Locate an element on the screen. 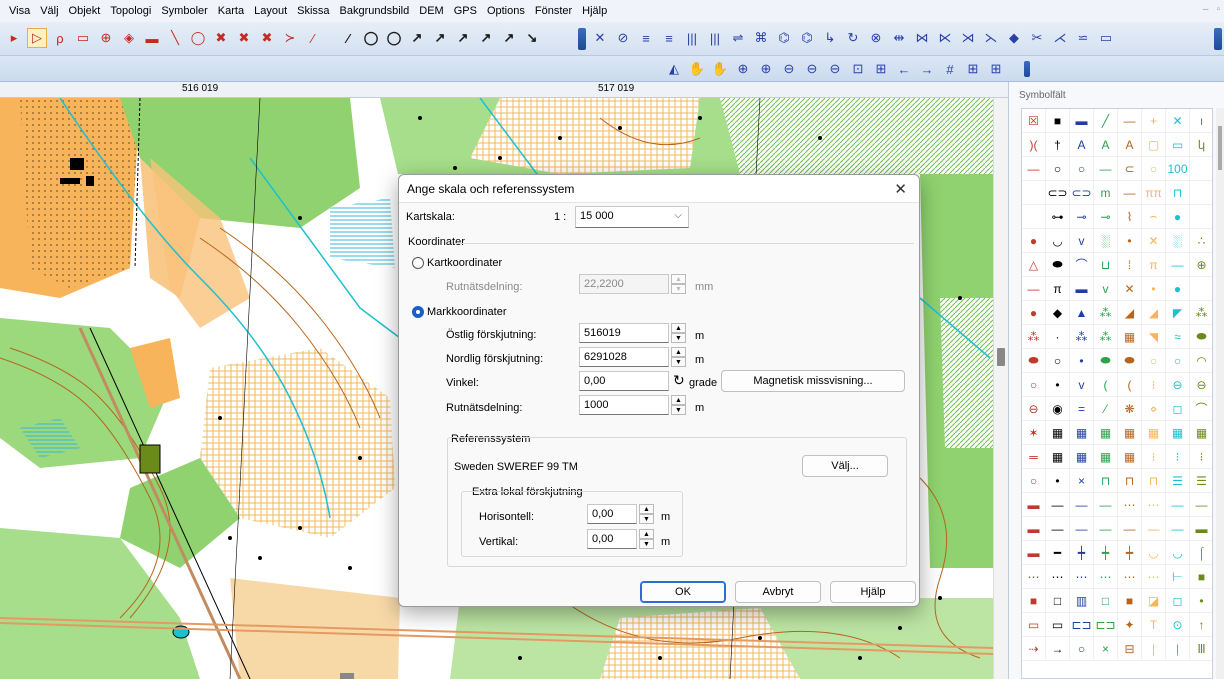 This screenshot has height=679, width=1224. symbol-177: → is located at coordinates (1058, 649).